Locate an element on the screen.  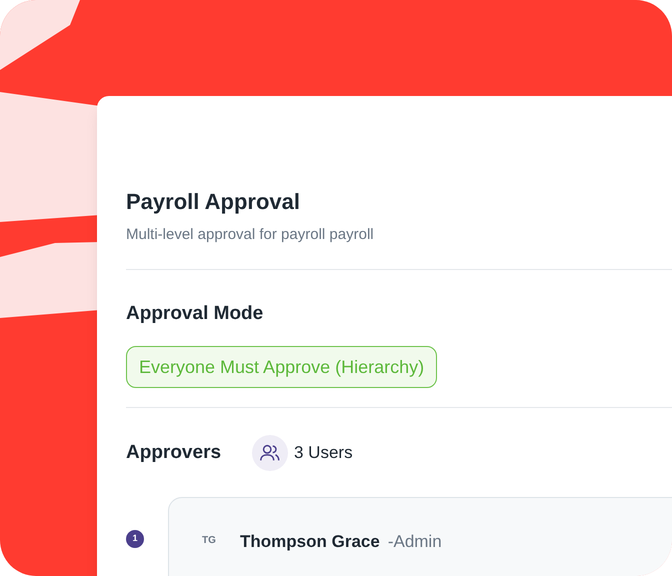
users-icon is located at coordinates (270, 453).